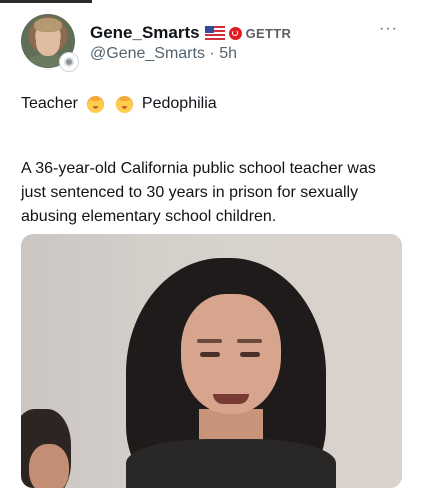 This screenshot has height=500, width=422. Describe the element at coordinates (69, 62) in the screenshot. I see `avatar-badge-icon` at that location.